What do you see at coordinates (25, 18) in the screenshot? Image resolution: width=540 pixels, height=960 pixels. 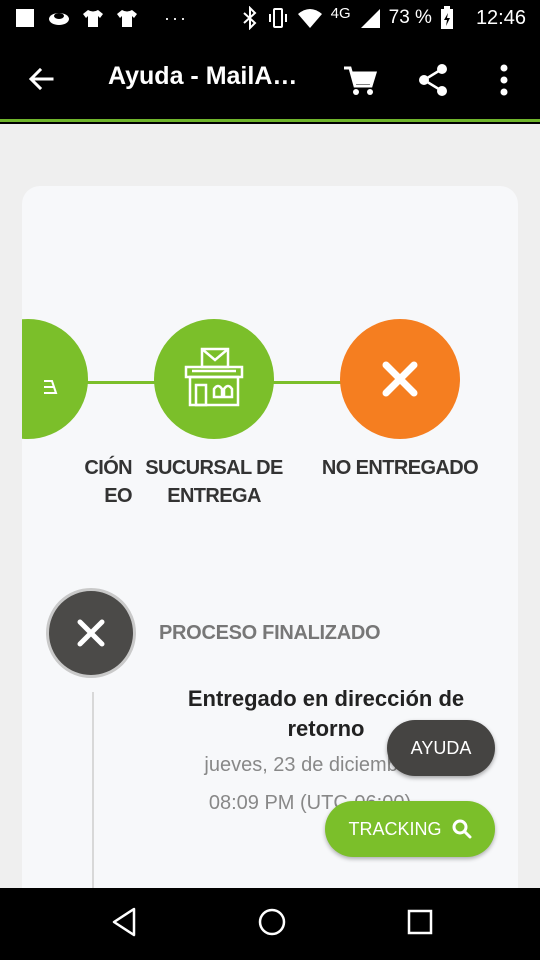 I see `square-notification-icon` at bounding box center [25, 18].